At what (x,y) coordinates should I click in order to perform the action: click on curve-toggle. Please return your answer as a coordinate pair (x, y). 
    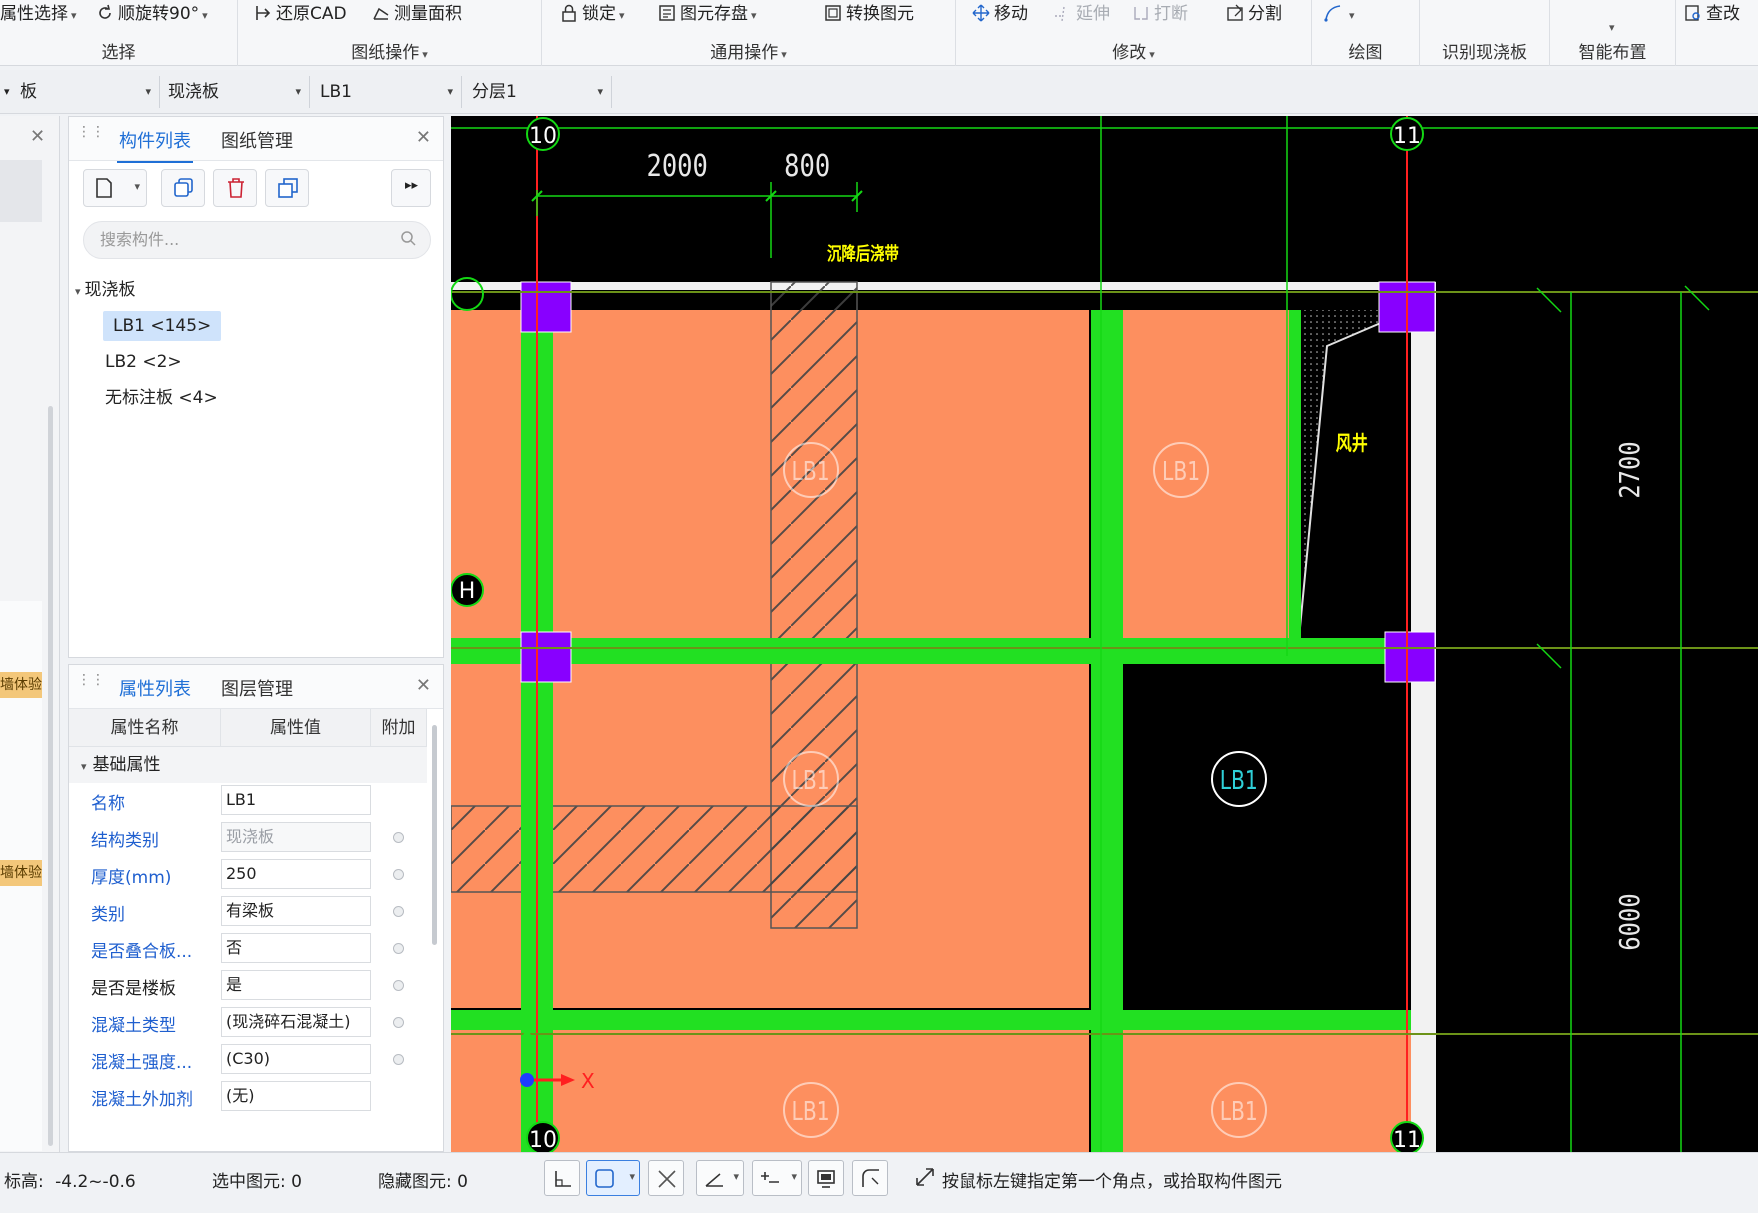
    Looking at the image, I should click on (870, 1178).